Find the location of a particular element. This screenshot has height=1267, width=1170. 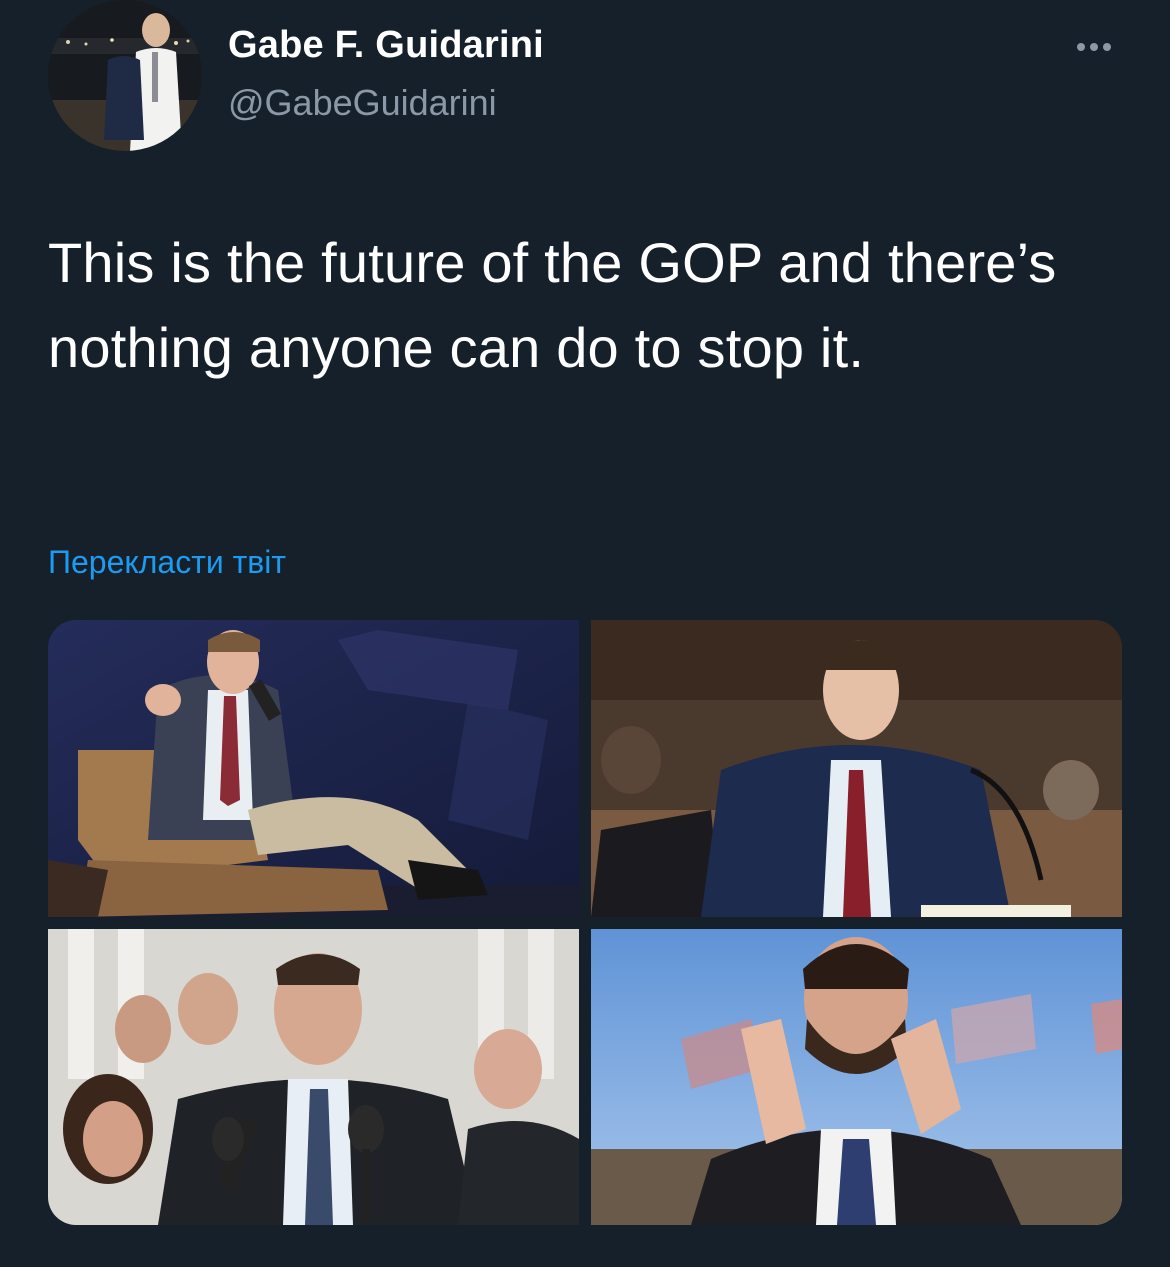

author-handle: @GabeGuidarini is located at coordinates (362, 103).